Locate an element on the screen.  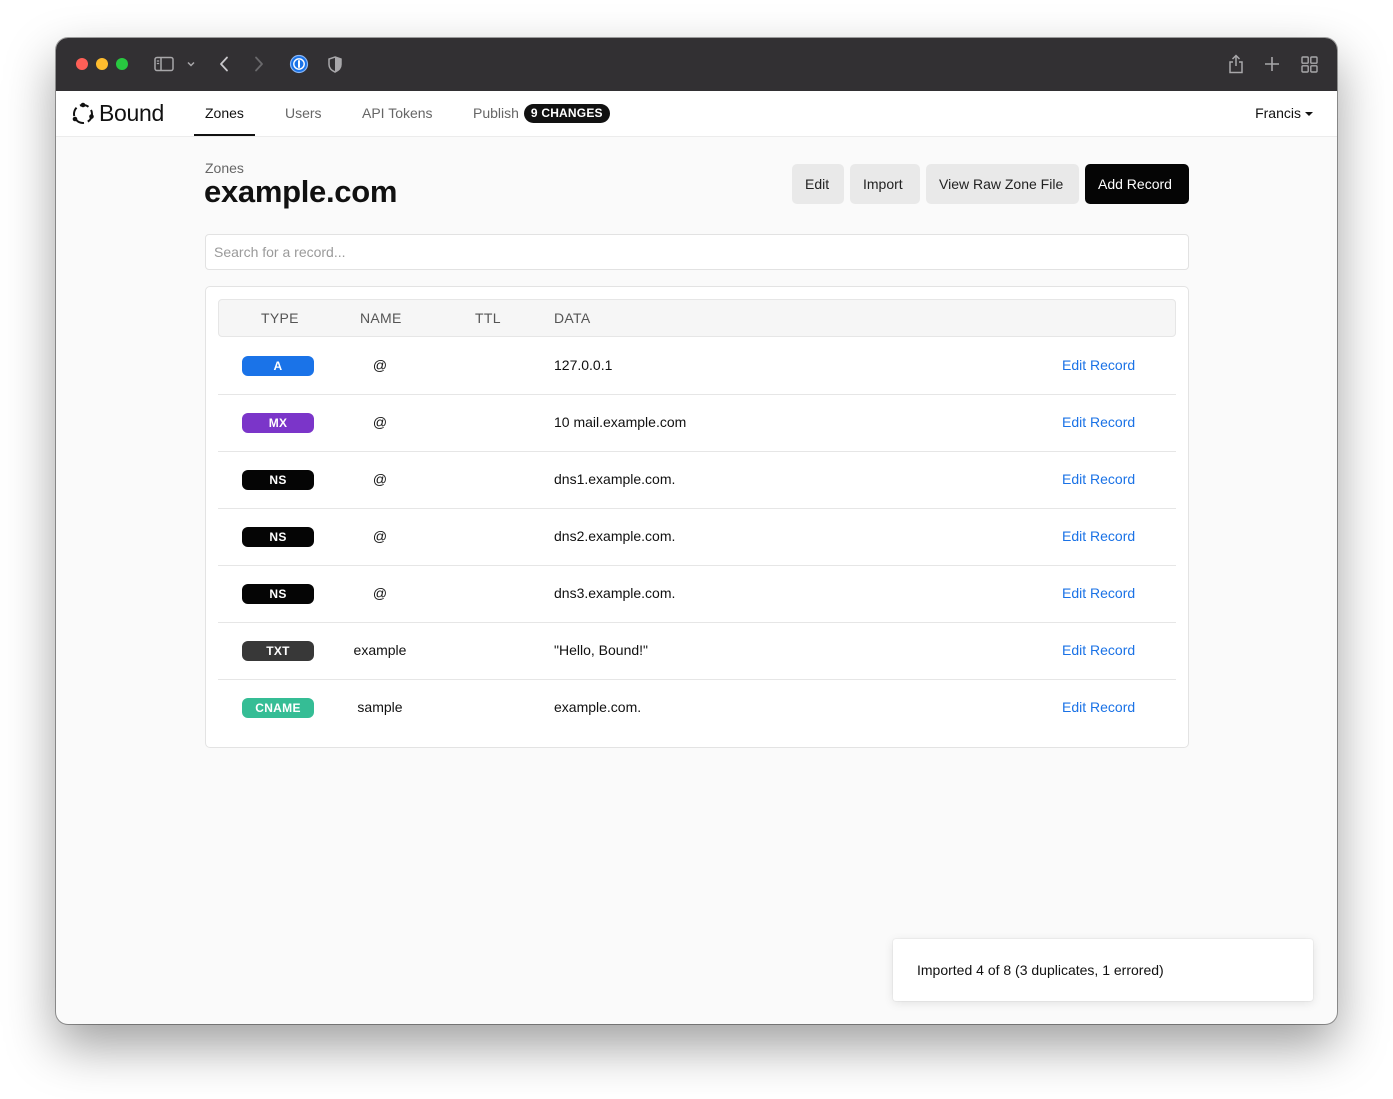
tab-users: Users is located at coordinates (303, 113).